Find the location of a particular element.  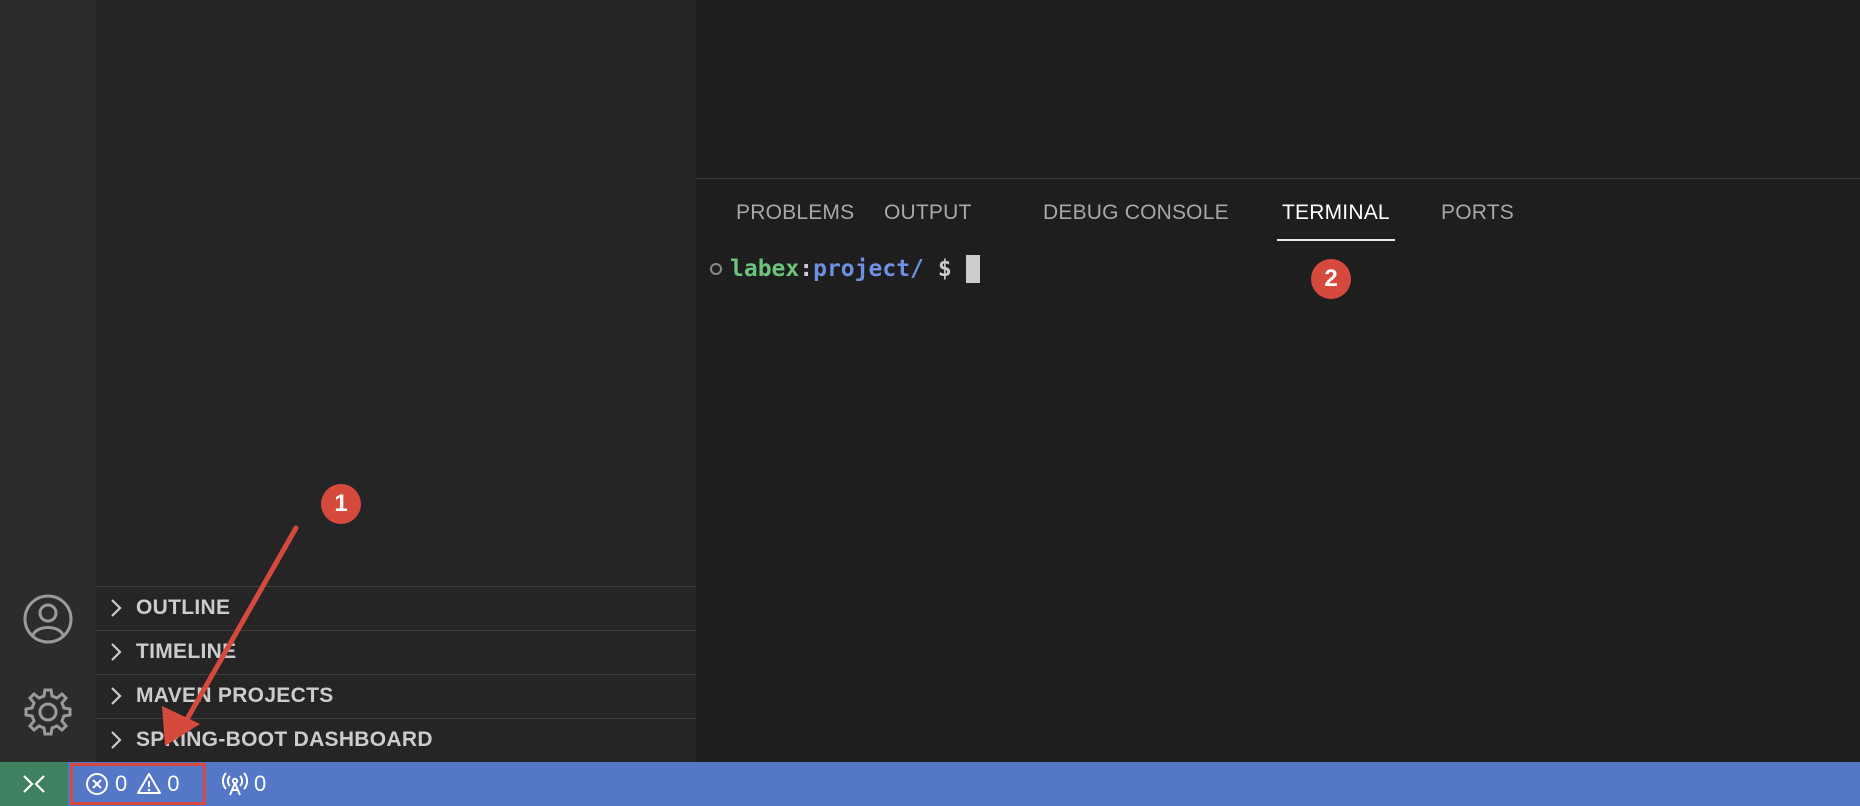

remote-indicator-button is located at coordinates (34, 784).